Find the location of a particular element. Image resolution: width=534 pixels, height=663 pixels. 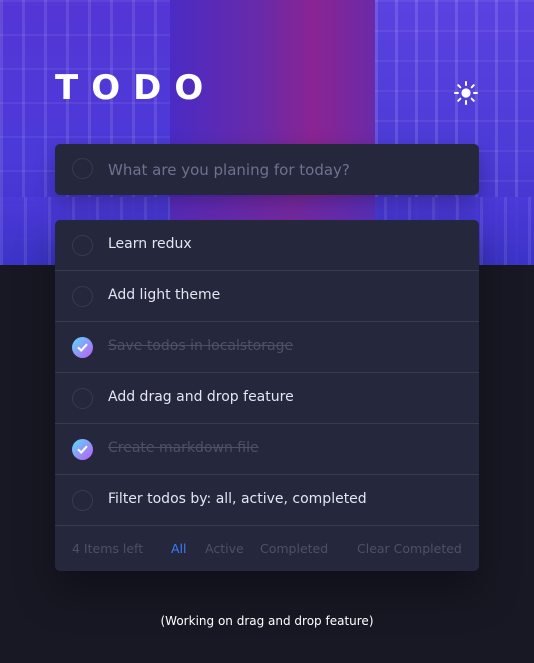

theme-toggle-button is located at coordinates (466, 93).